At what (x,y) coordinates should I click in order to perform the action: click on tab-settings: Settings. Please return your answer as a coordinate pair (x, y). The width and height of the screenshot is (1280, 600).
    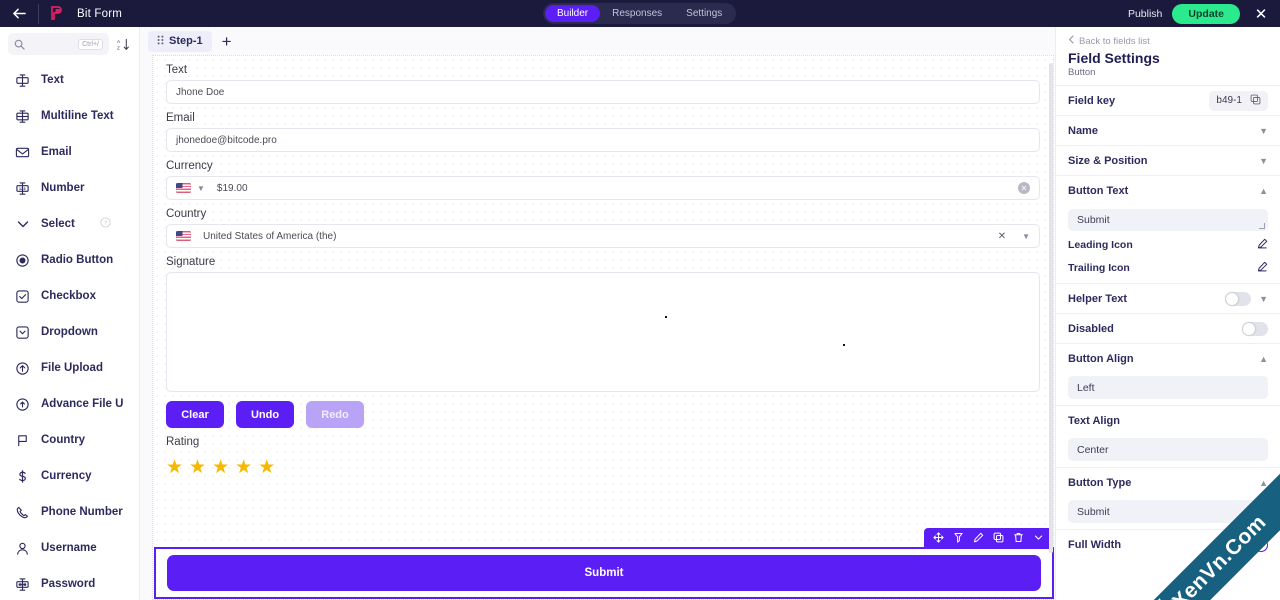
    Looking at the image, I should click on (704, 13).